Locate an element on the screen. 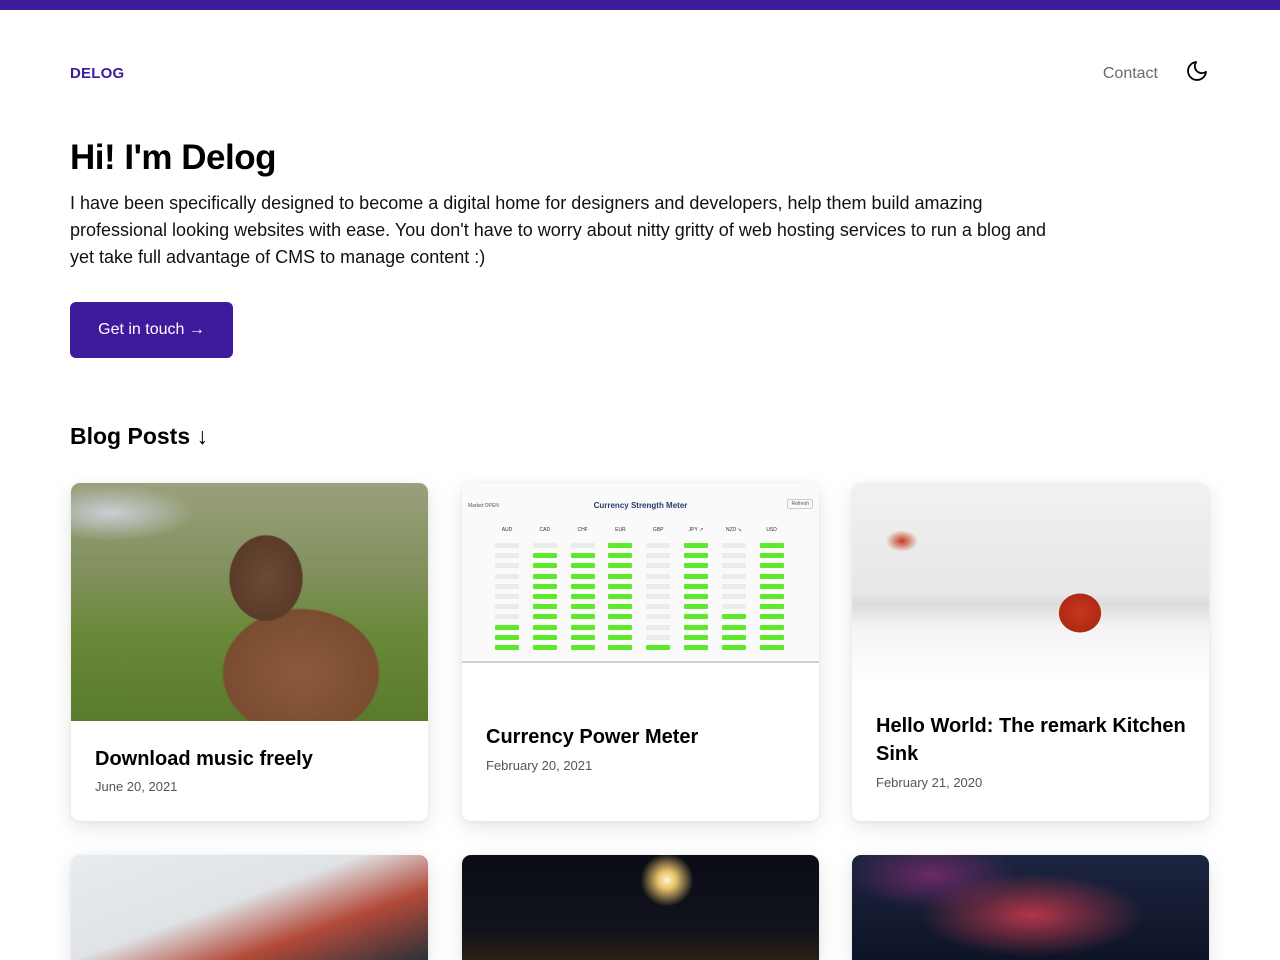 This screenshot has width=1280, height=960. currency-label: NZD ↘ is located at coordinates (733, 530).